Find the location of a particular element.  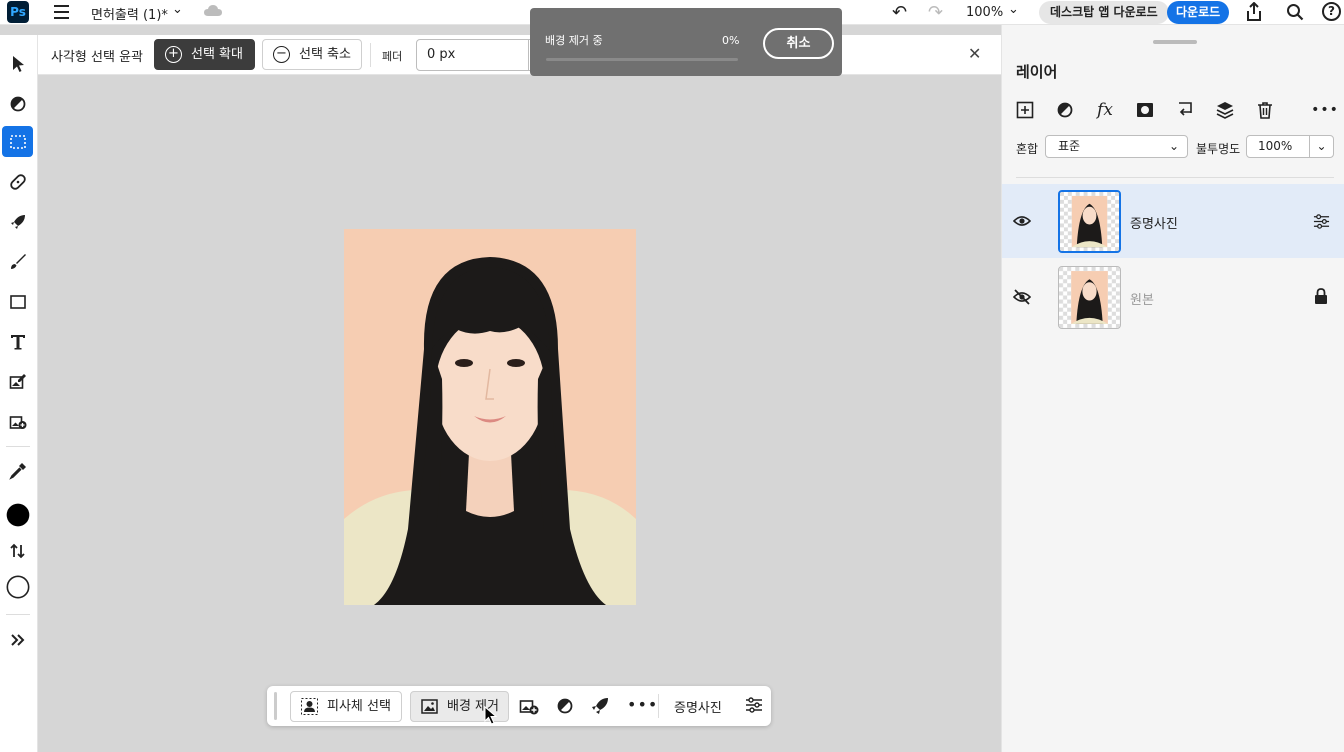

zoom-level: 100% is located at coordinates (984, 12).